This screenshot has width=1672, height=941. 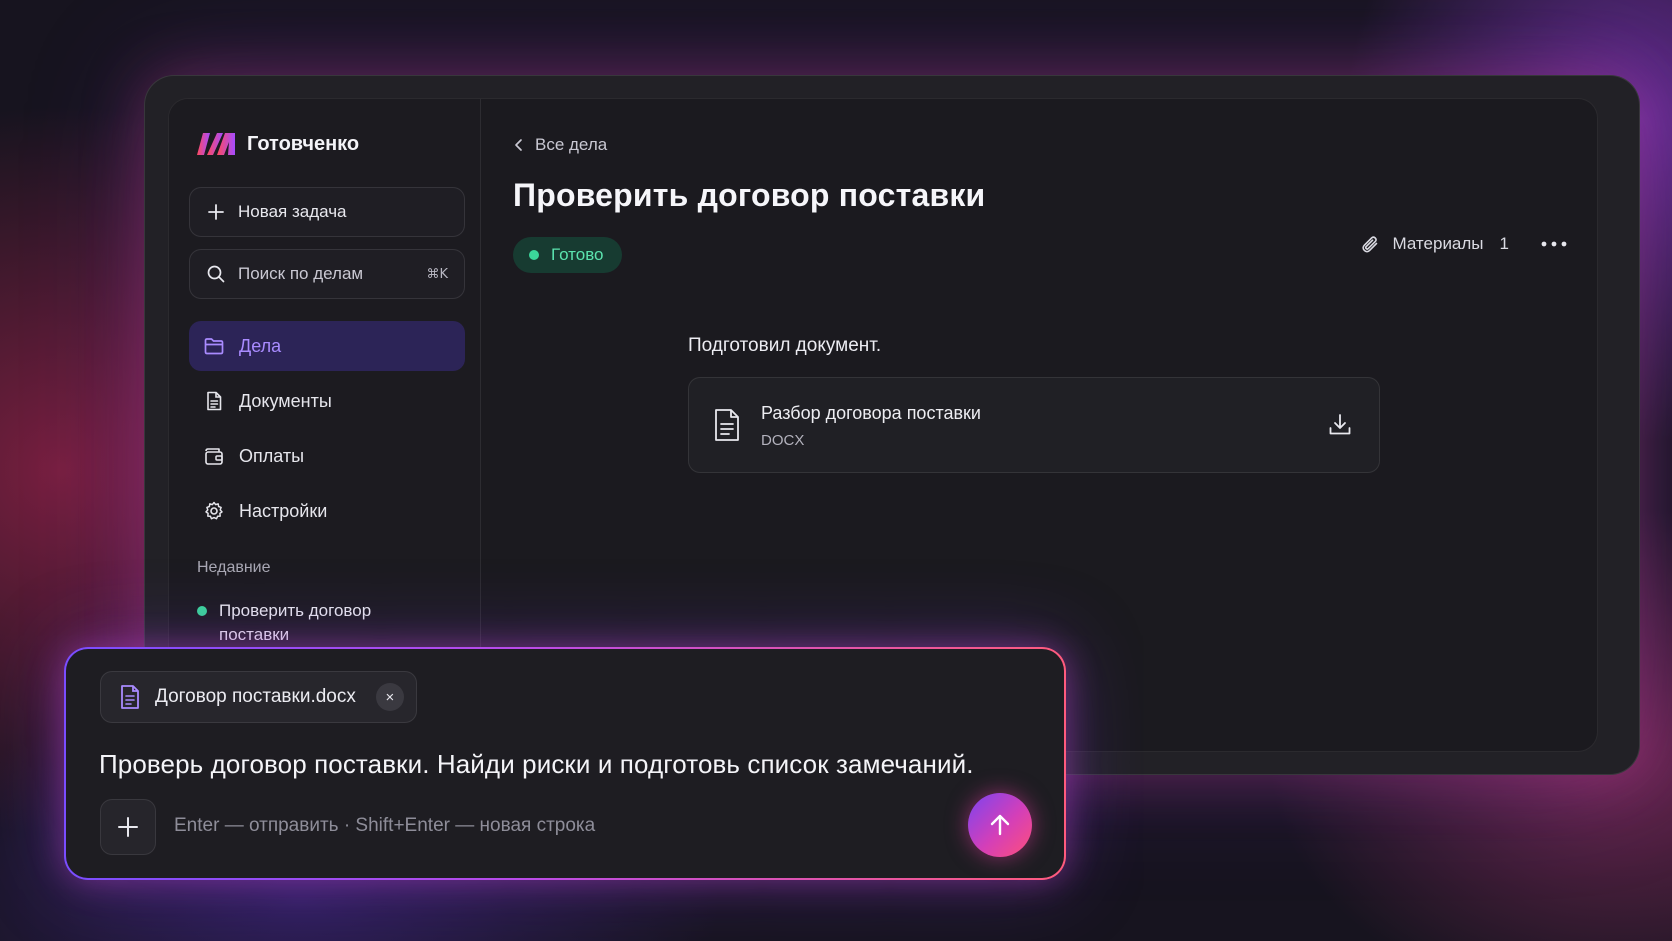 I want to click on sidebar-item-cases: Дела, so click(x=327, y=346).